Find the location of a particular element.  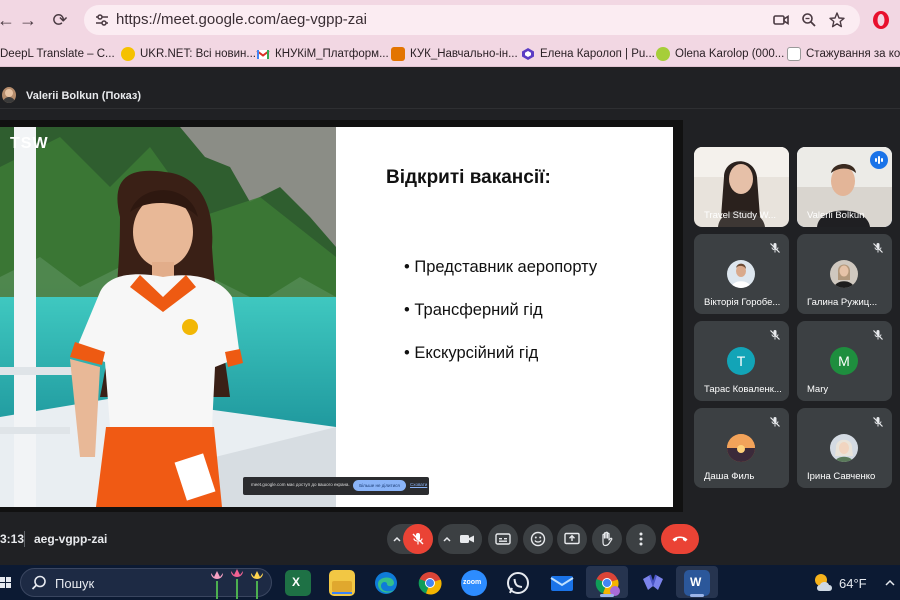

ukrnet-icon is located at coordinates (128, 53).